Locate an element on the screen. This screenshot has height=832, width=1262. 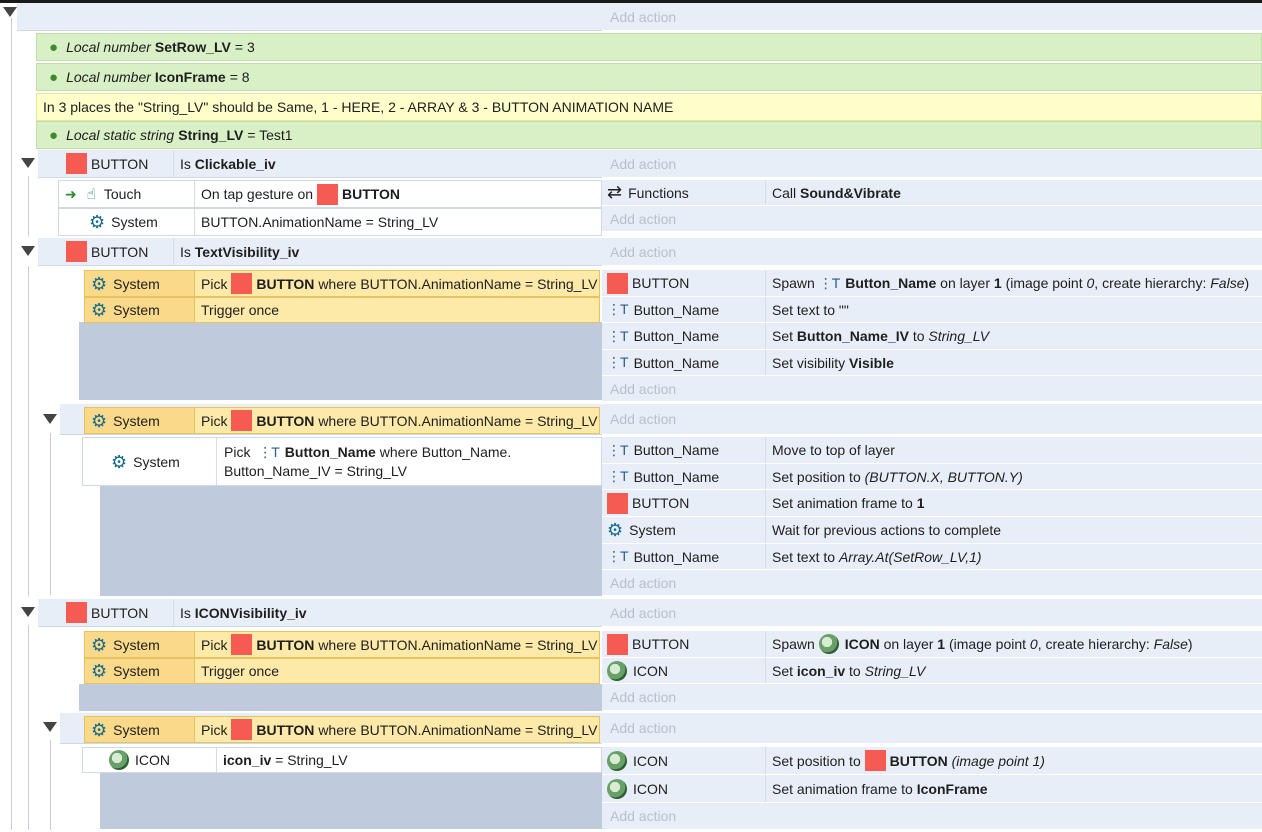
action-prefix: Set animation frame to is located at coordinates (842, 788).